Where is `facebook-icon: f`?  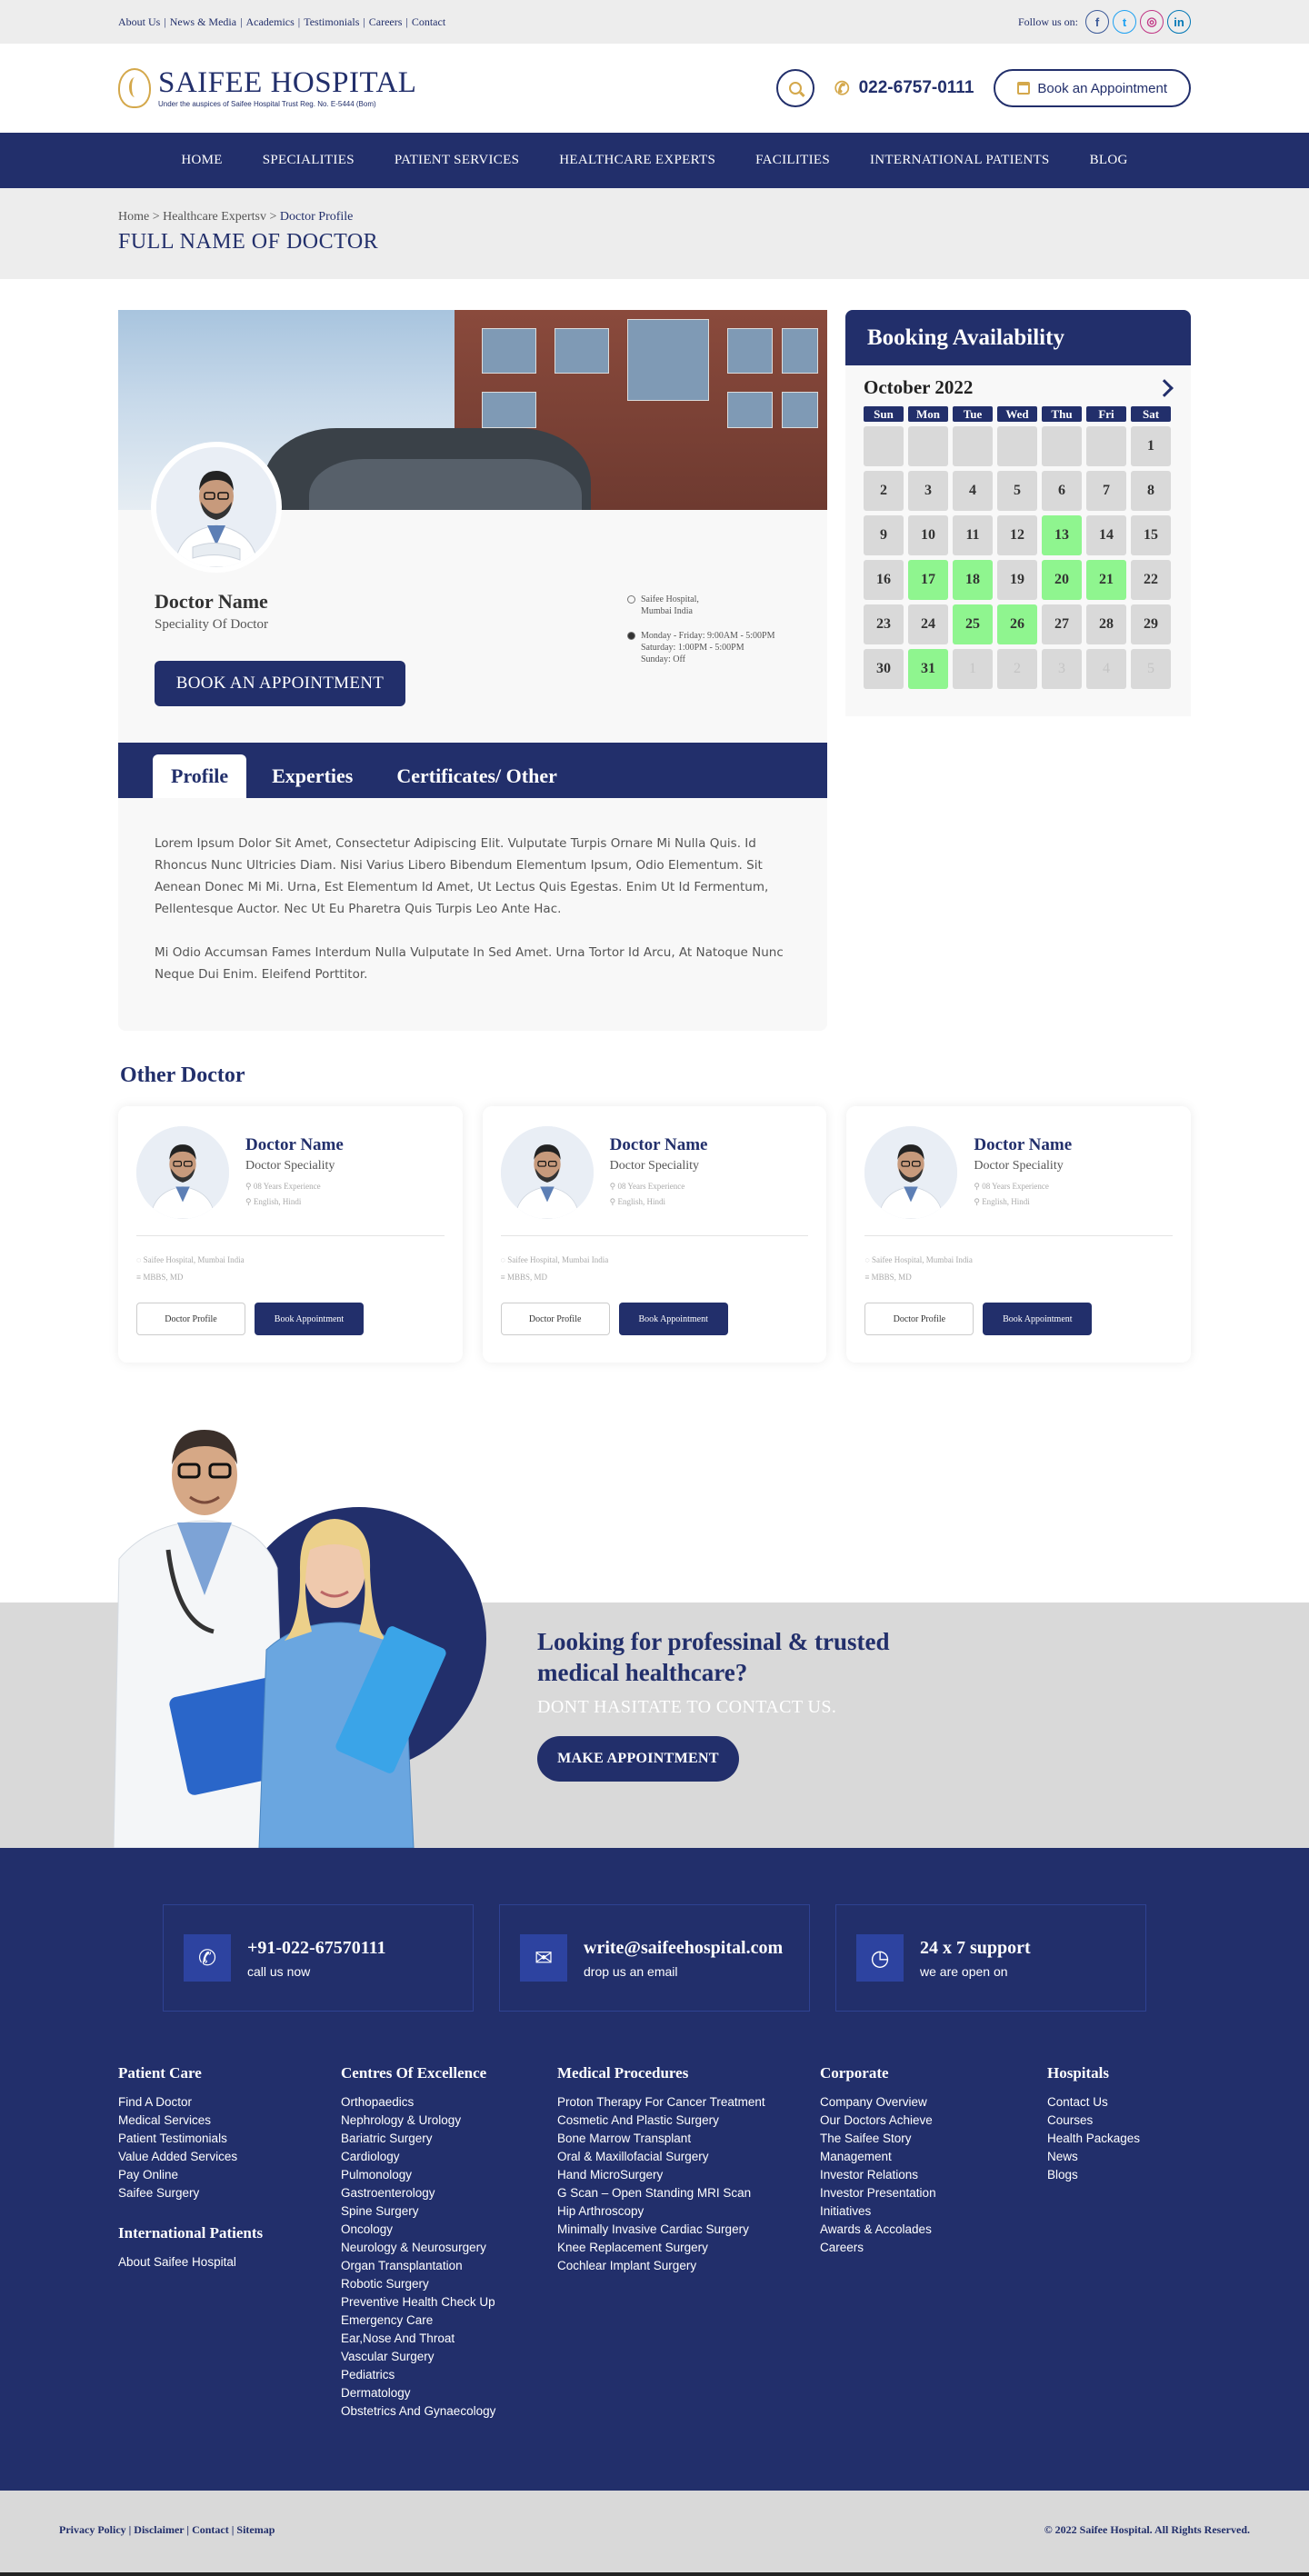 facebook-icon: f is located at coordinates (1097, 22).